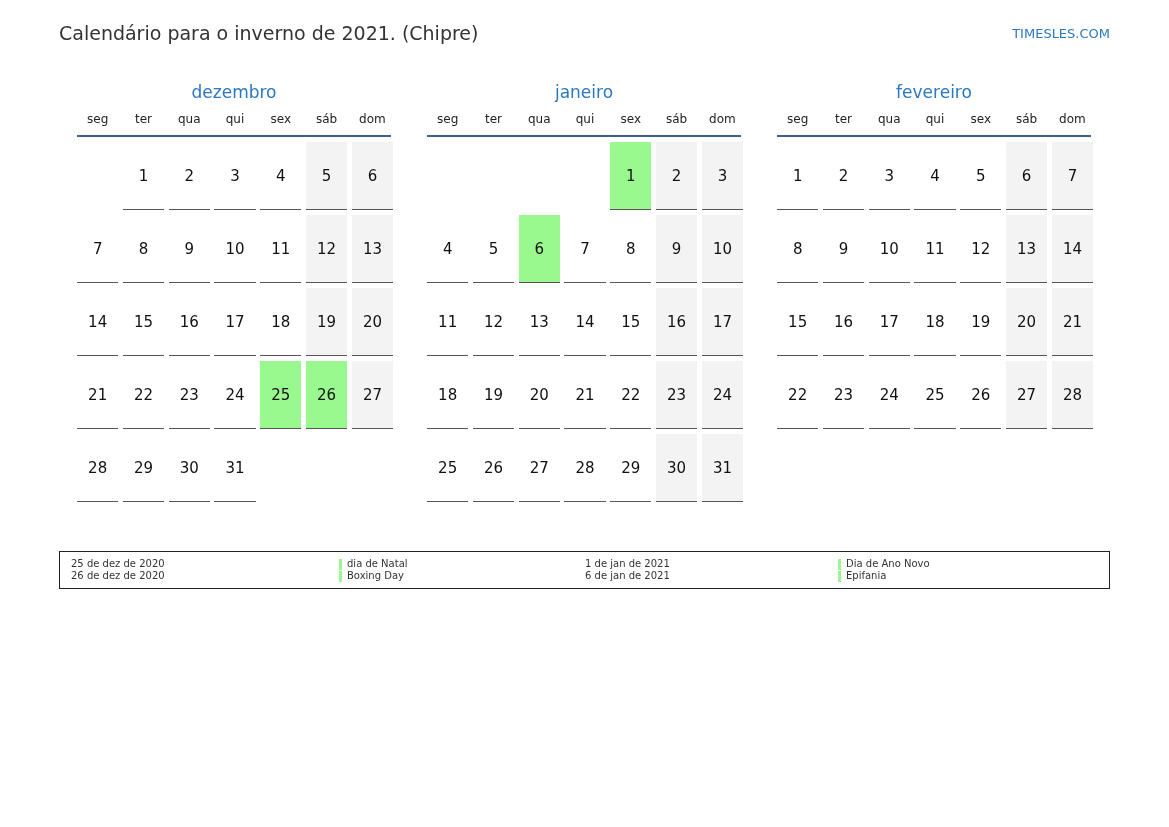  Describe the element at coordinates (327, 395) in the screenshot. I see `holiday-day-cell: 26` at that location.